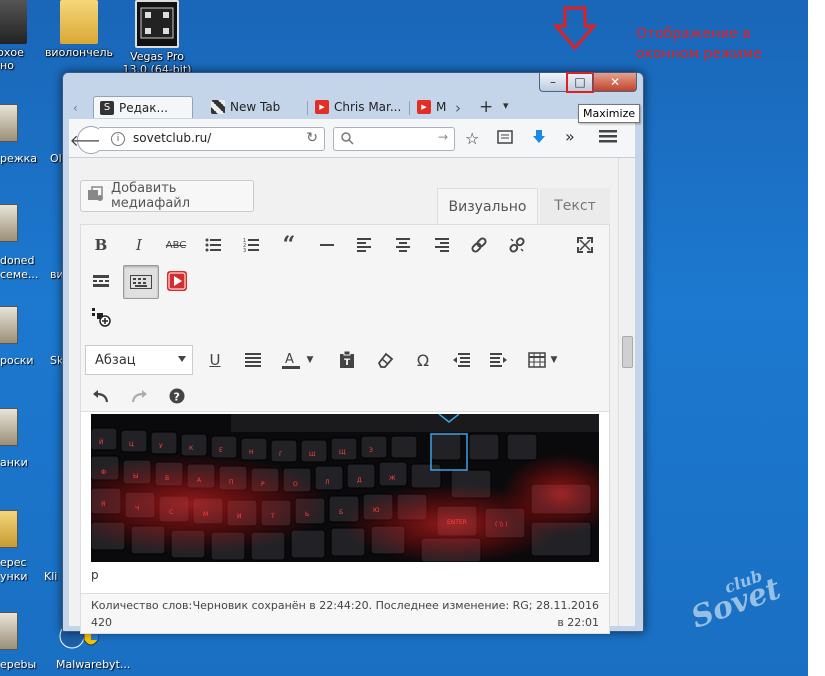  Describe the element at coordinates (139, 360) in the screenshot. I see `format-select: Абзац` at that location.